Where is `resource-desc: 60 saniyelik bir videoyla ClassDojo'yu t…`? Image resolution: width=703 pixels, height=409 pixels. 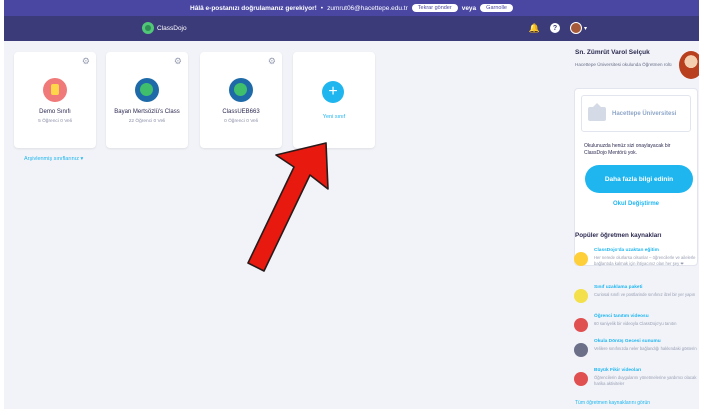 resource-desc: 60 saniyelik bir videoyla ClassDojo'yu t… is located at coordinates (635, 323).